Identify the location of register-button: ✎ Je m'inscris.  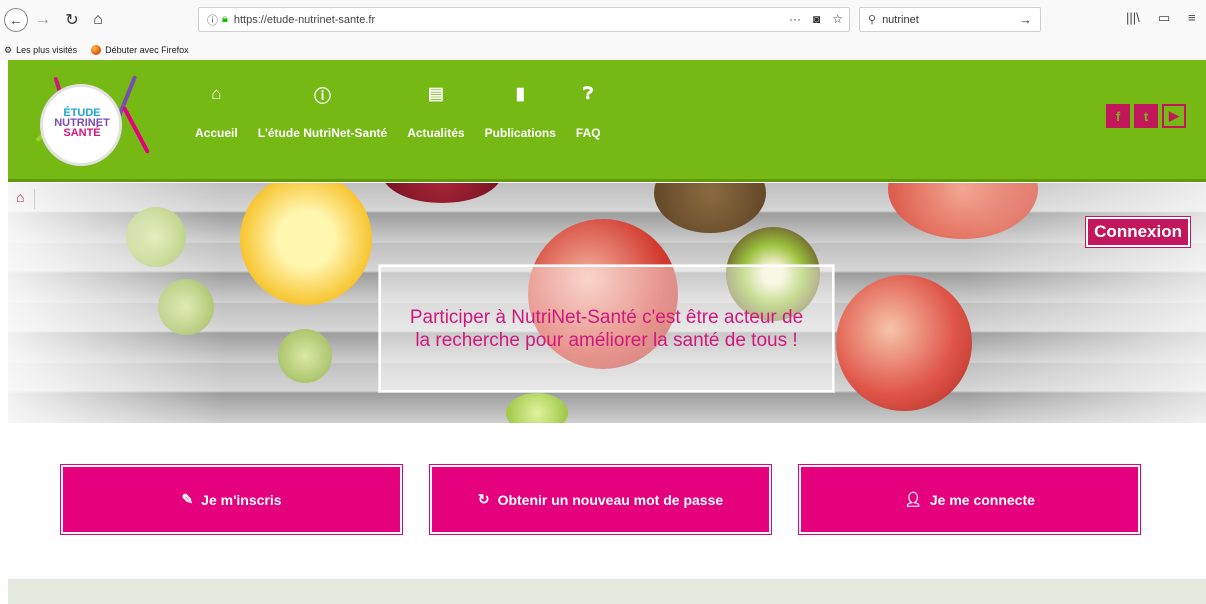
(231, 499).